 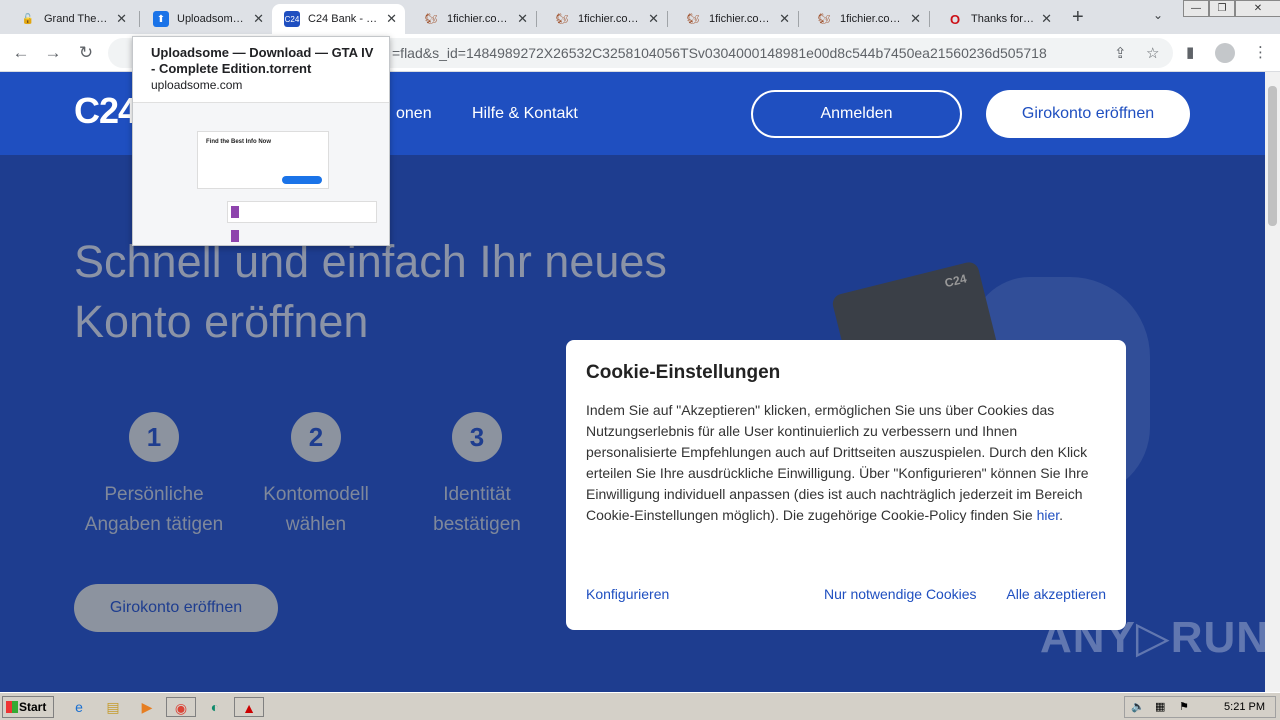 I want to click on side-panel-icon: ▮, so click(x=1190, y=52).